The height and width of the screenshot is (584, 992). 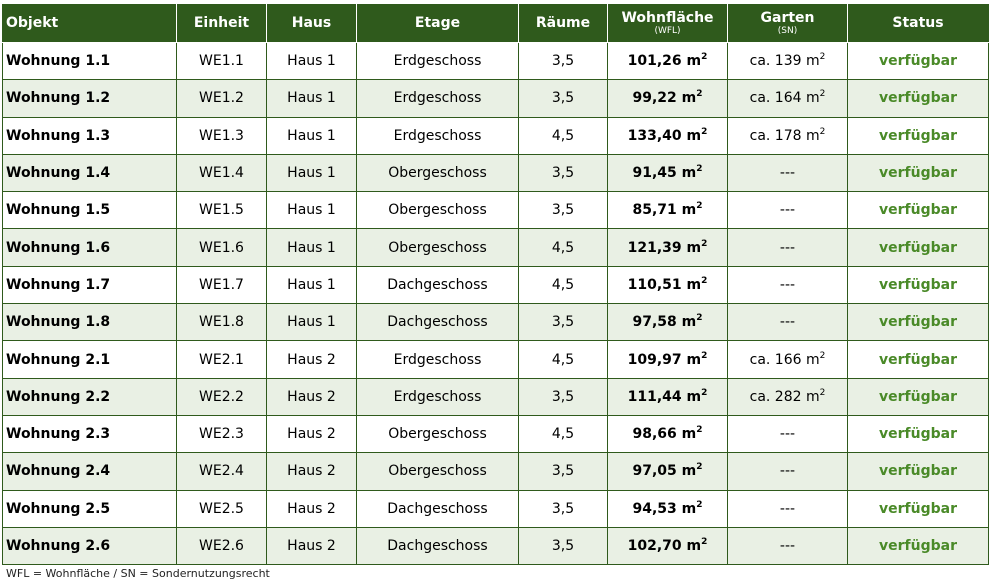 I want to click on header-garten-label: Garten, so click(x=787, y=17).